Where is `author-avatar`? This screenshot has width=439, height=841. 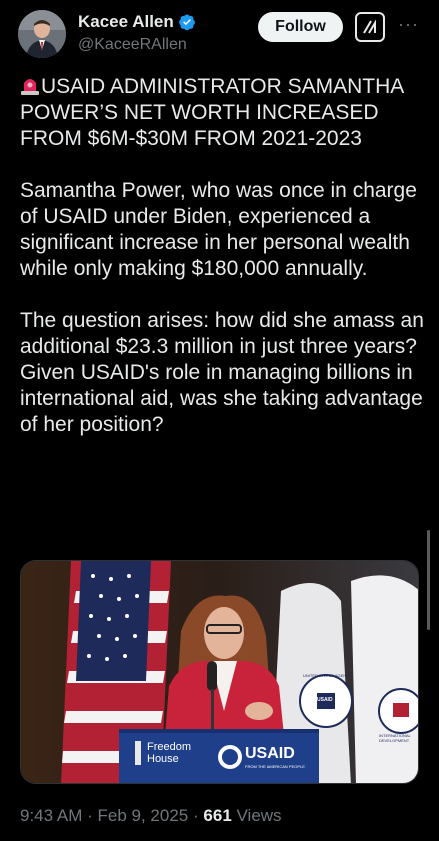 author-avatar is located at coordinates (42, 34).